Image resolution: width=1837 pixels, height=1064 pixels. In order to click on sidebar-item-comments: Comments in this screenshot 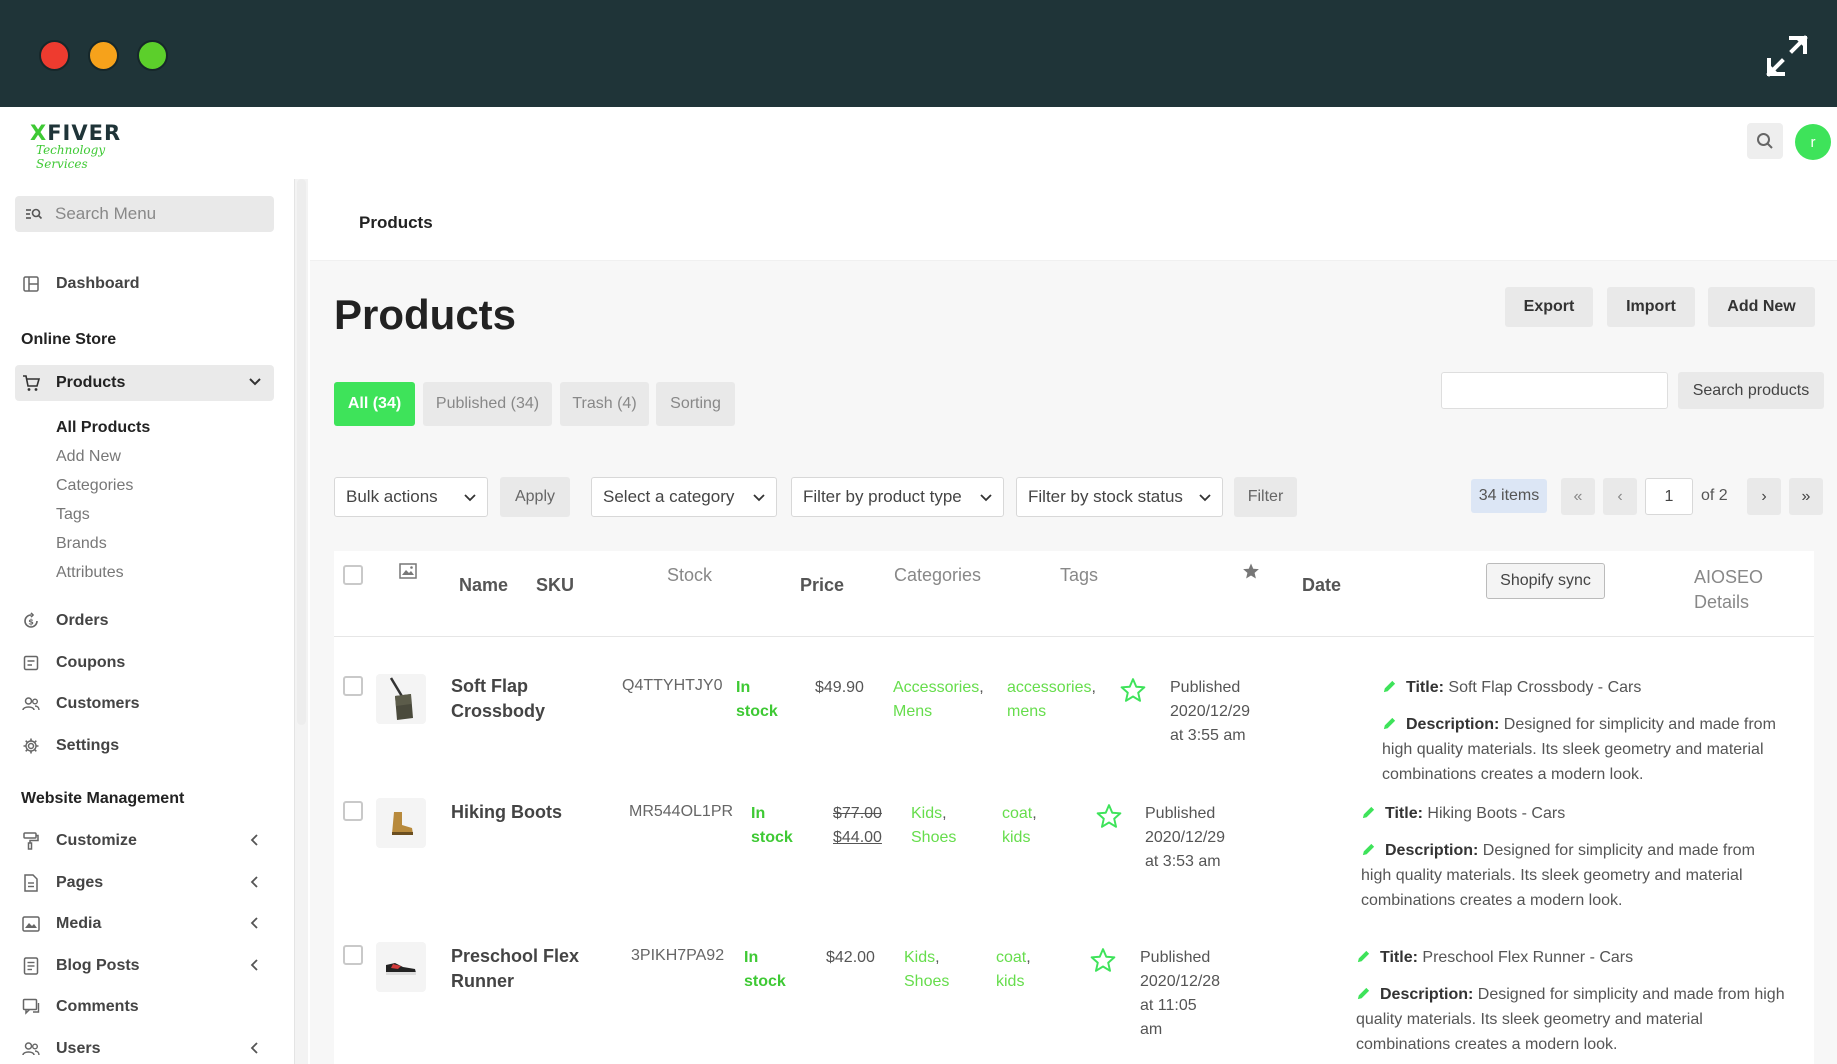, I will do `click(144, 1007)`.